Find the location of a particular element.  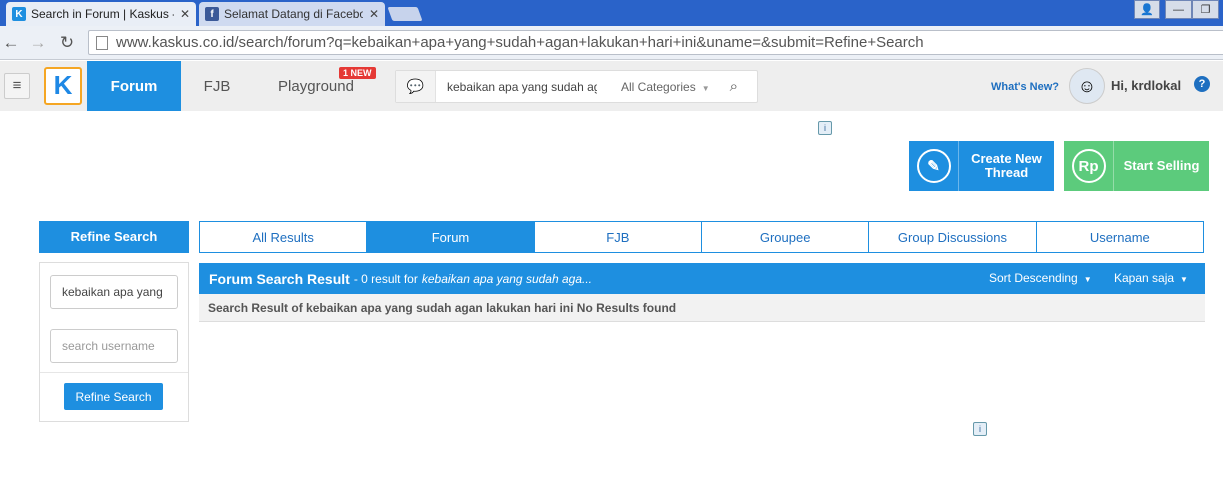

help-icon: ? is located at coordinates (1202, 84).